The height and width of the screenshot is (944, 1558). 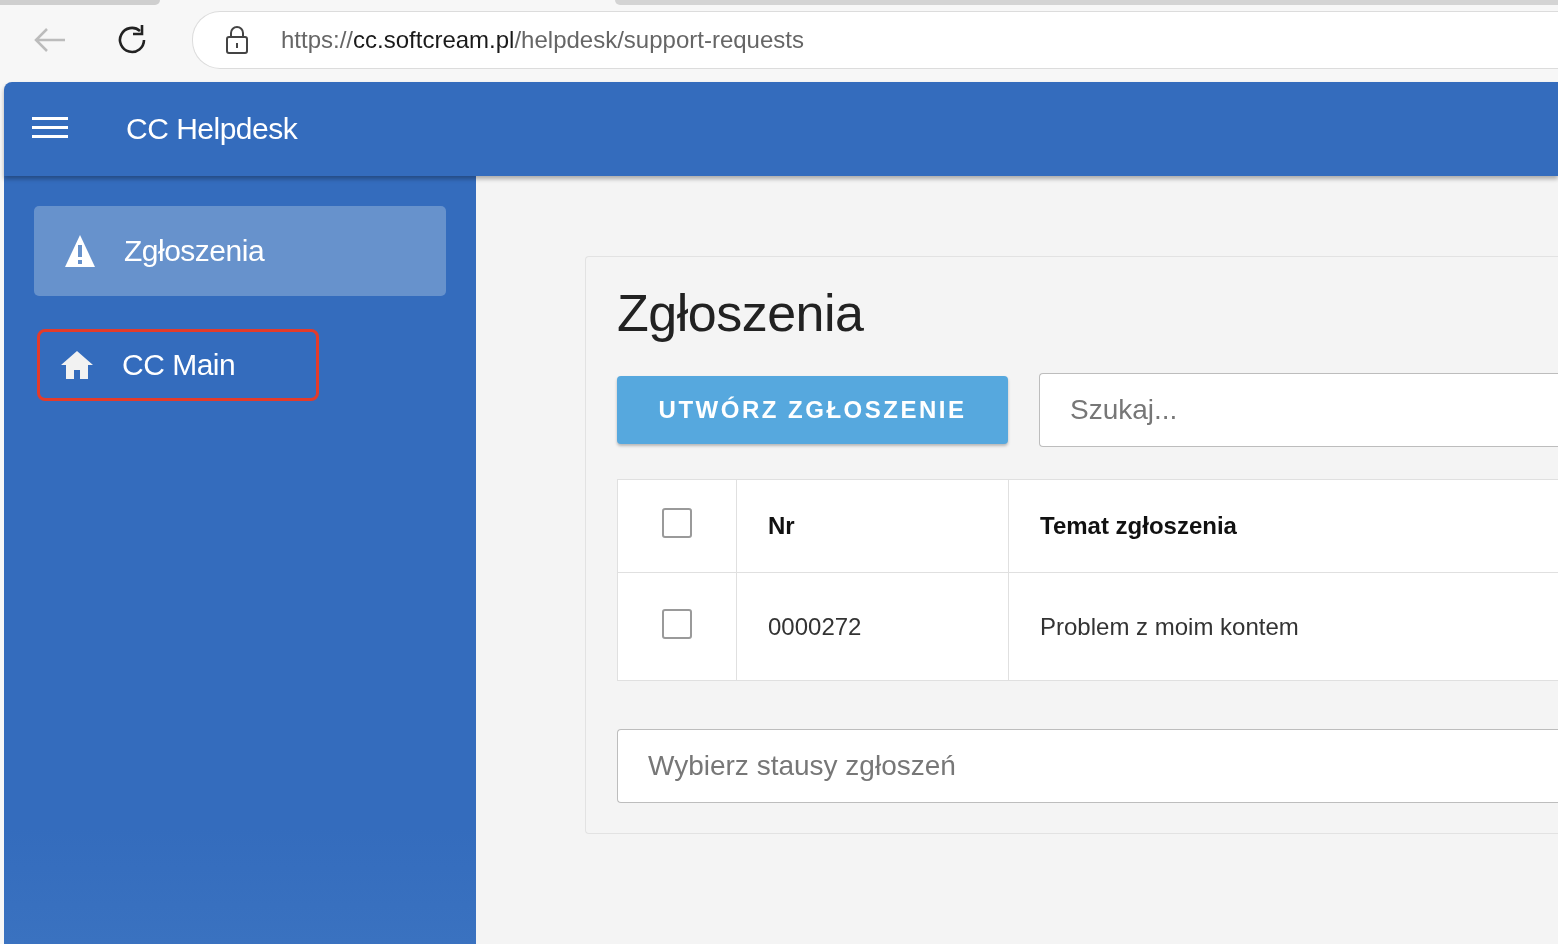 I want to click on column-header: Nr, so click(x=872, y=526).